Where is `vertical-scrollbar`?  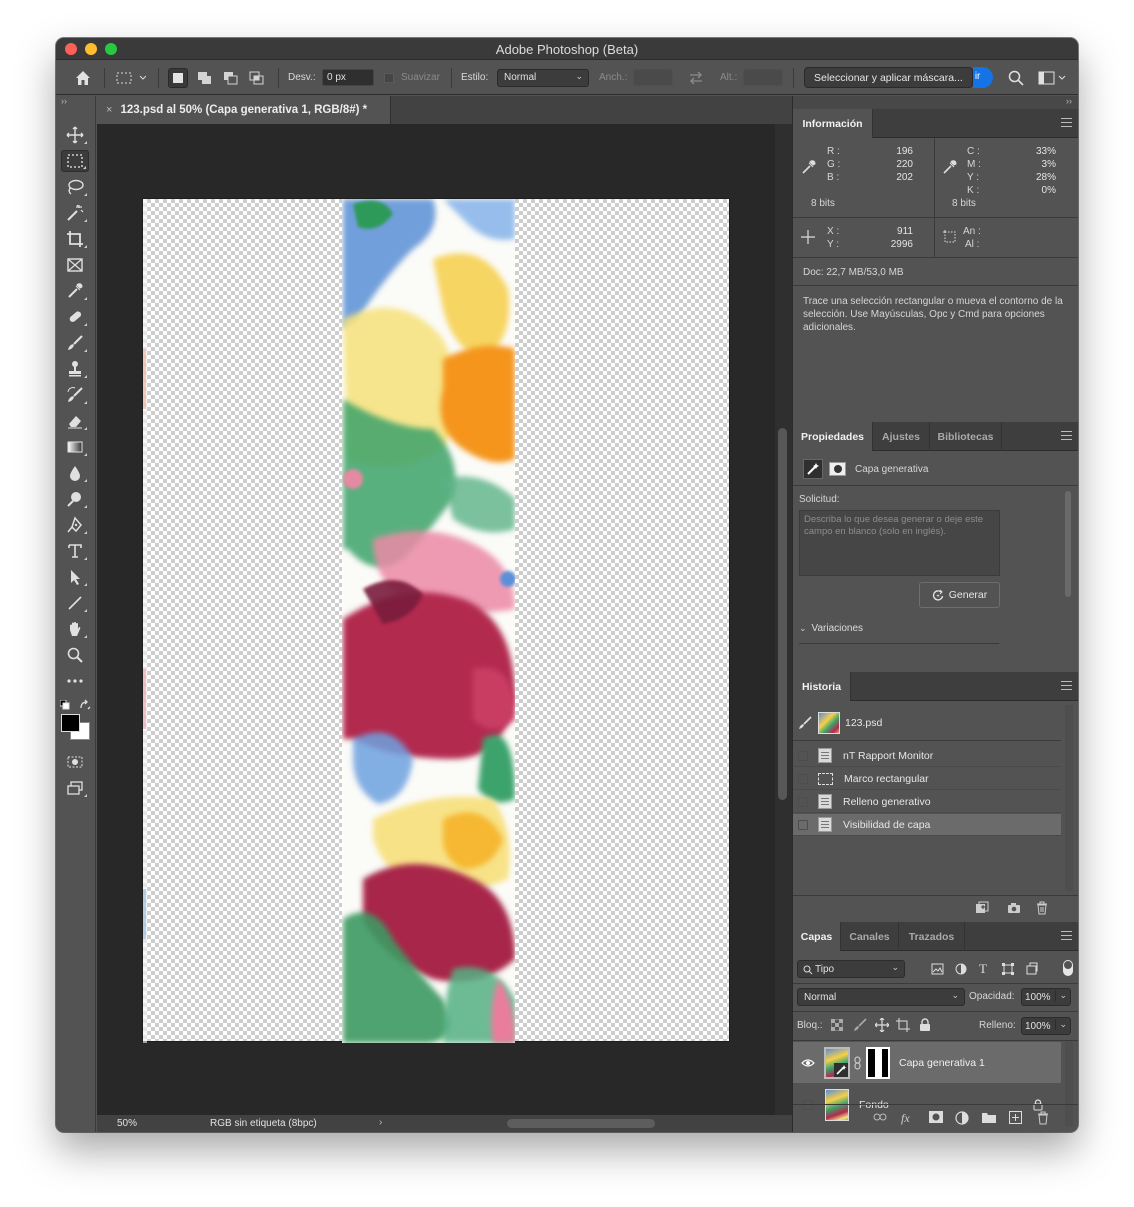
vertical-scrollbar is located at coordinates (783, 619).